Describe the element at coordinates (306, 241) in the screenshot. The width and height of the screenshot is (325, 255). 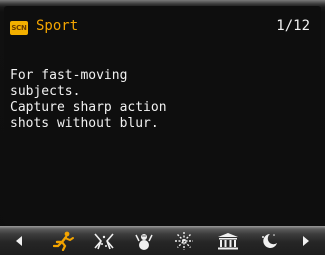
I see `right-arrow-icon` at that location.